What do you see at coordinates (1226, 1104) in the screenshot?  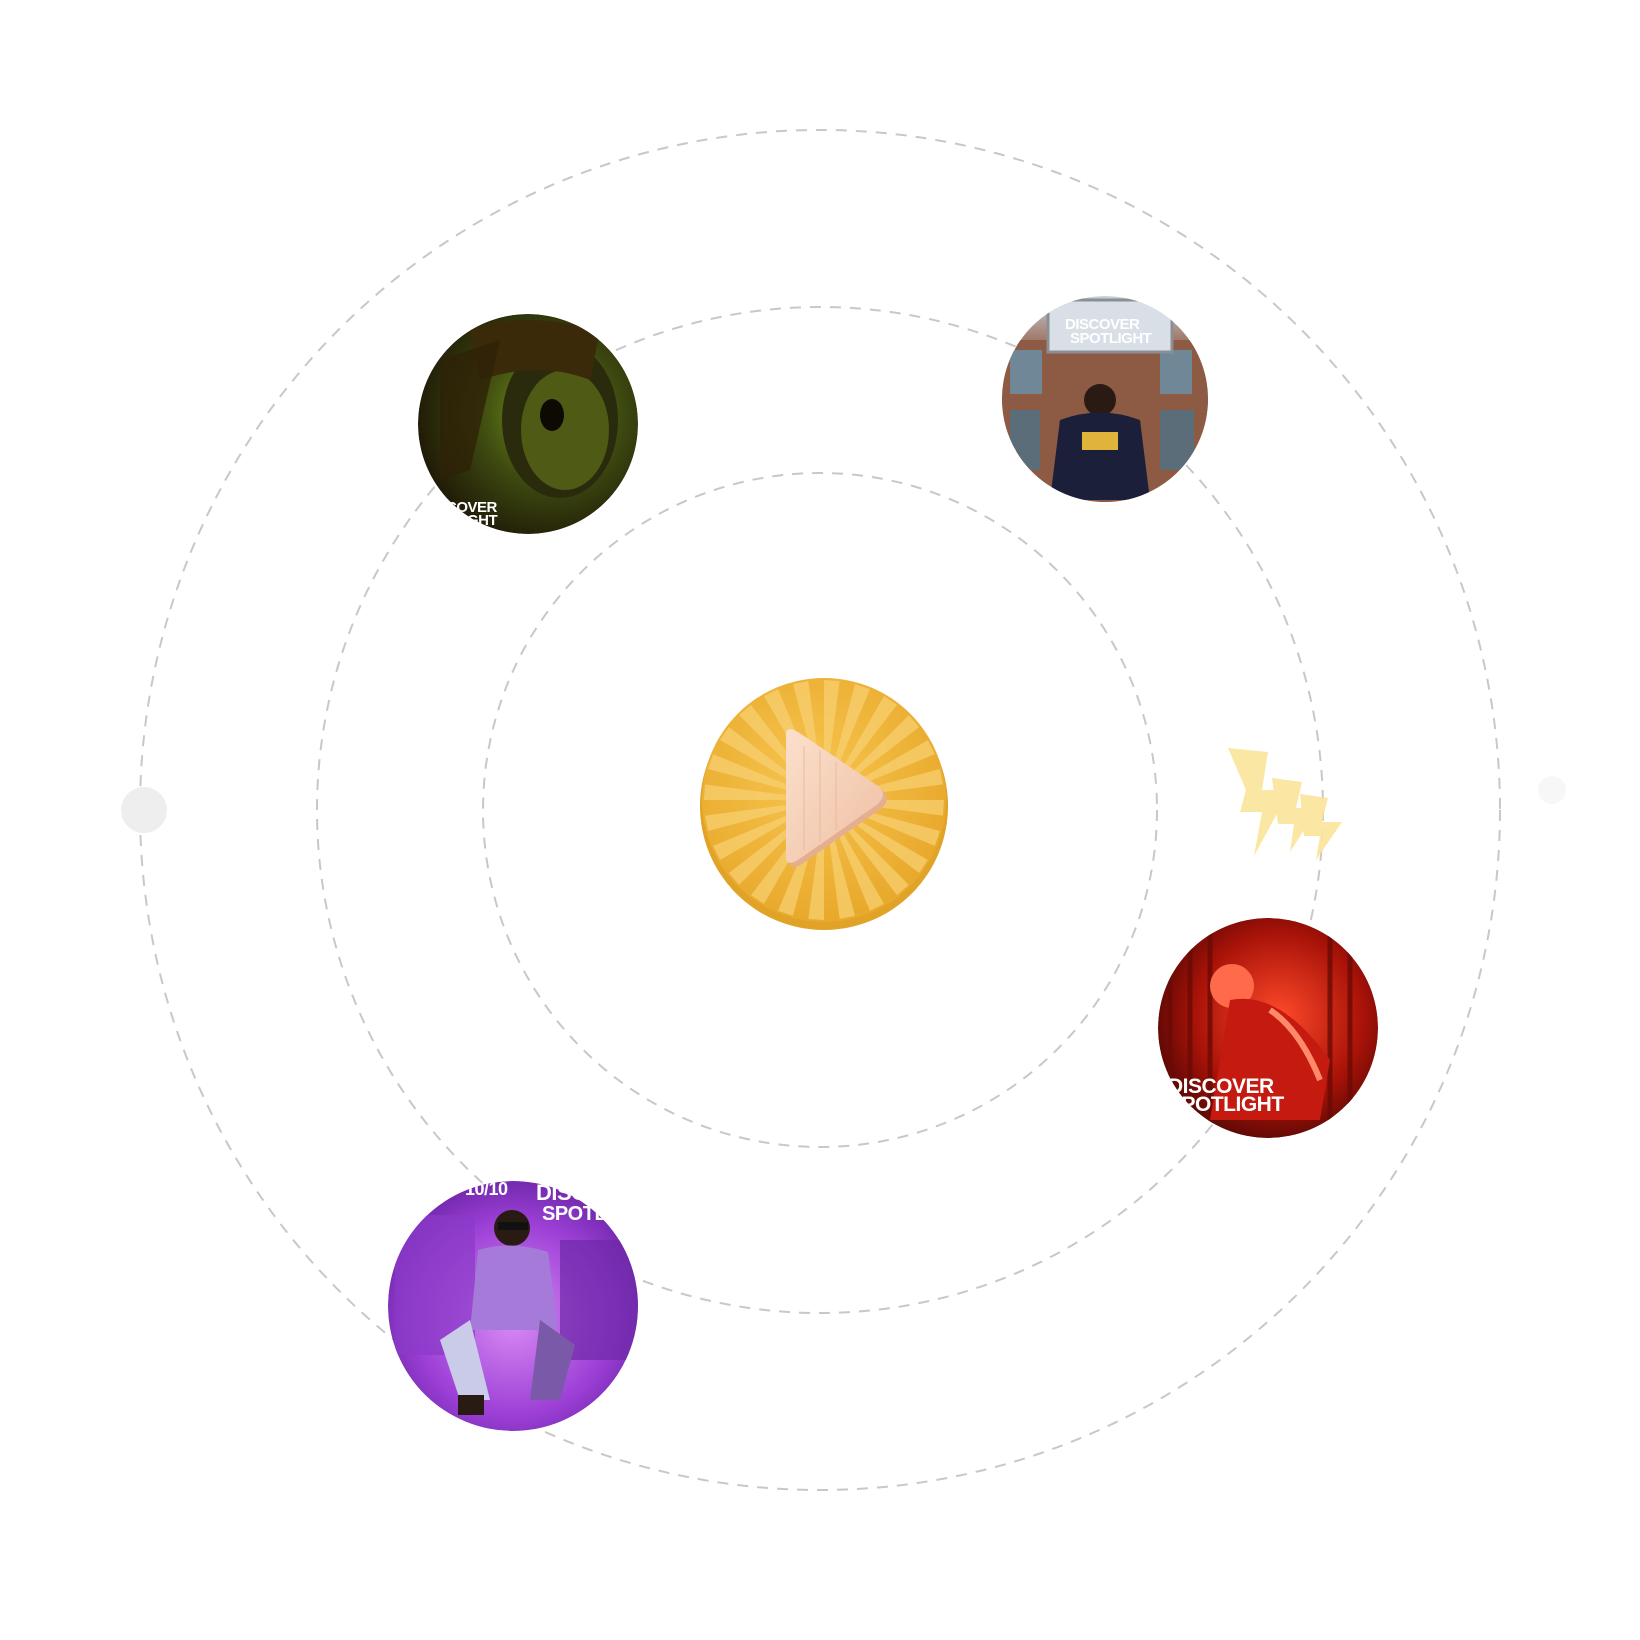 I see `cover-red-line-2: SPOTLIGHT` at bounding box center [1226, 1104].